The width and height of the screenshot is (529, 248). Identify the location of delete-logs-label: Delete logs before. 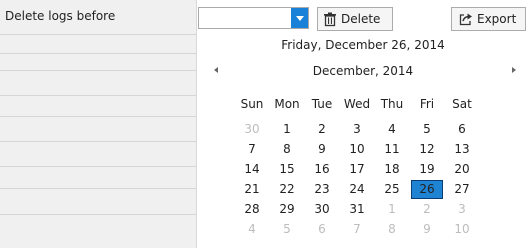
(60, 16).